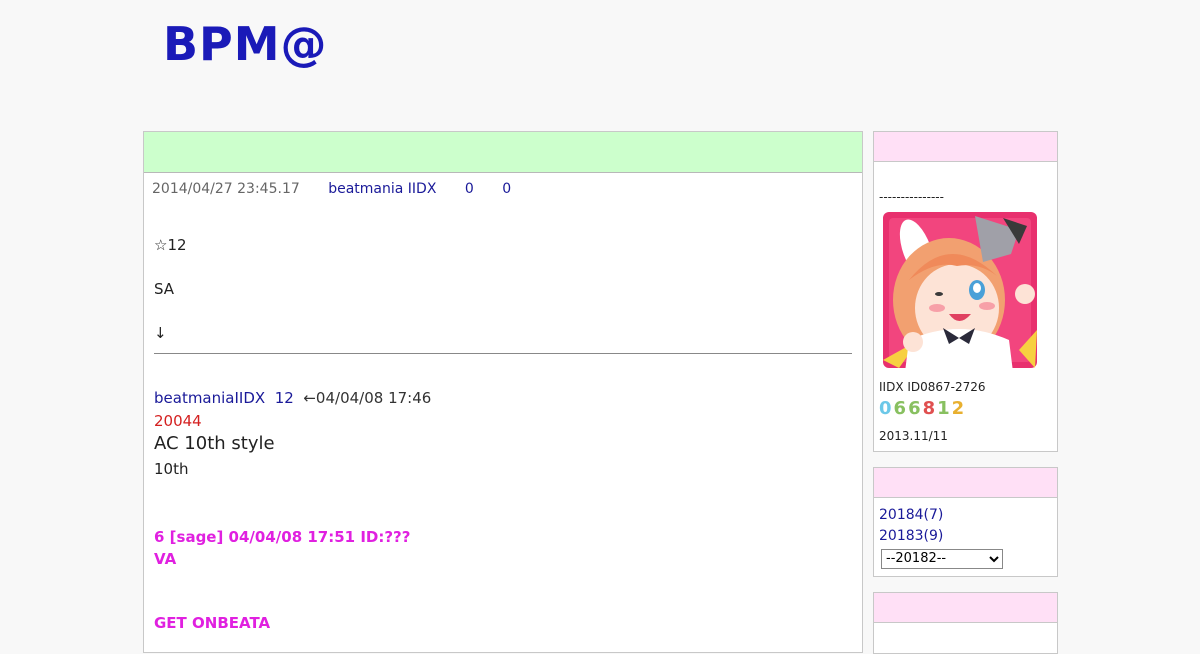 This screenshot has height=654, width=1200. Describe the element at coordinates (886, 408) in the screenshot. I see `counter-digit: 0` at that location.